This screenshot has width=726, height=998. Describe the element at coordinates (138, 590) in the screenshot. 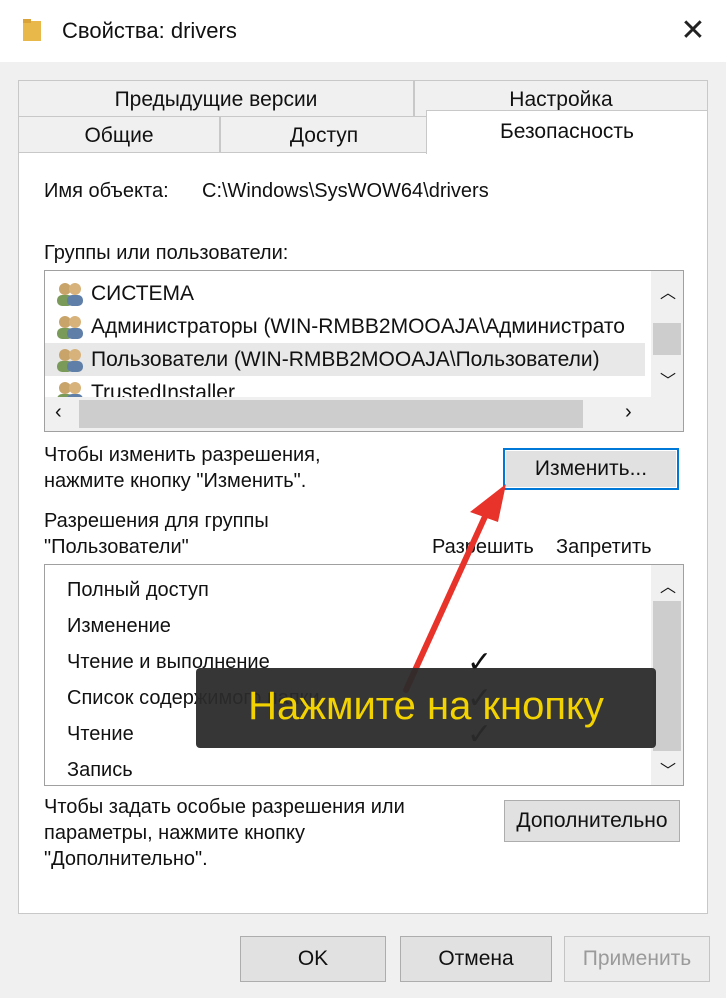

I see `permission-row: Полный доступ` at that location.